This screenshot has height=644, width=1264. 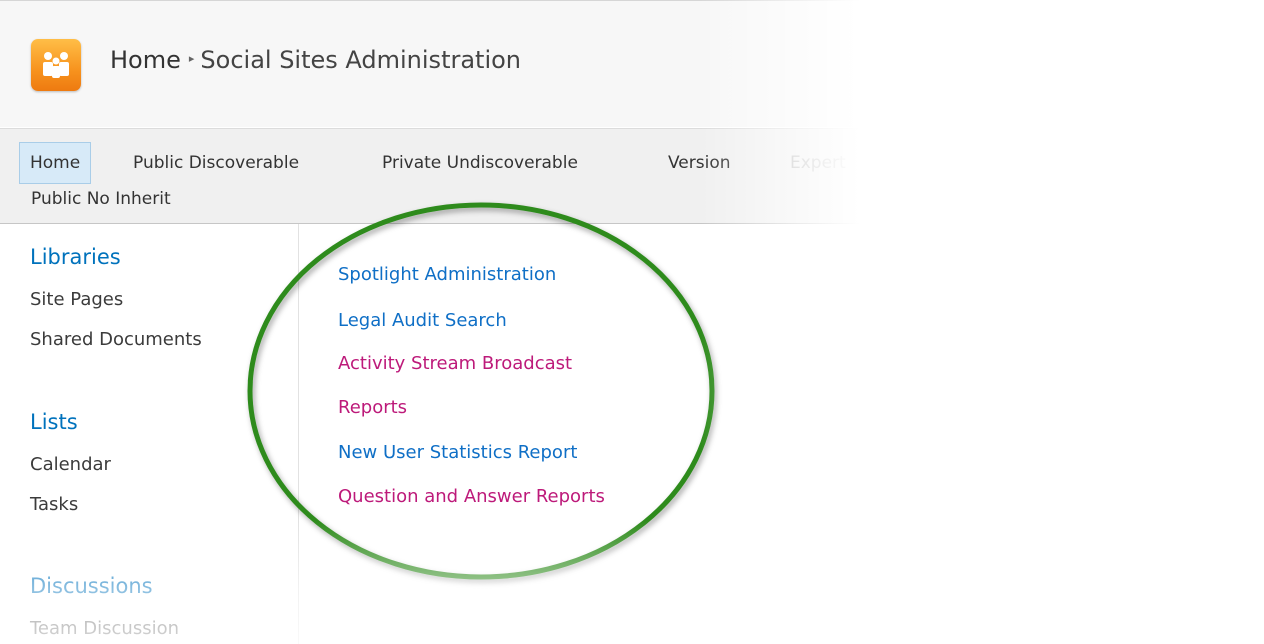 What do you see at coordinates (471, 496) in the screenshot?
I see `link-question-and-answer-reports: Question and Answer Reports` at bounding box center [471, 496].